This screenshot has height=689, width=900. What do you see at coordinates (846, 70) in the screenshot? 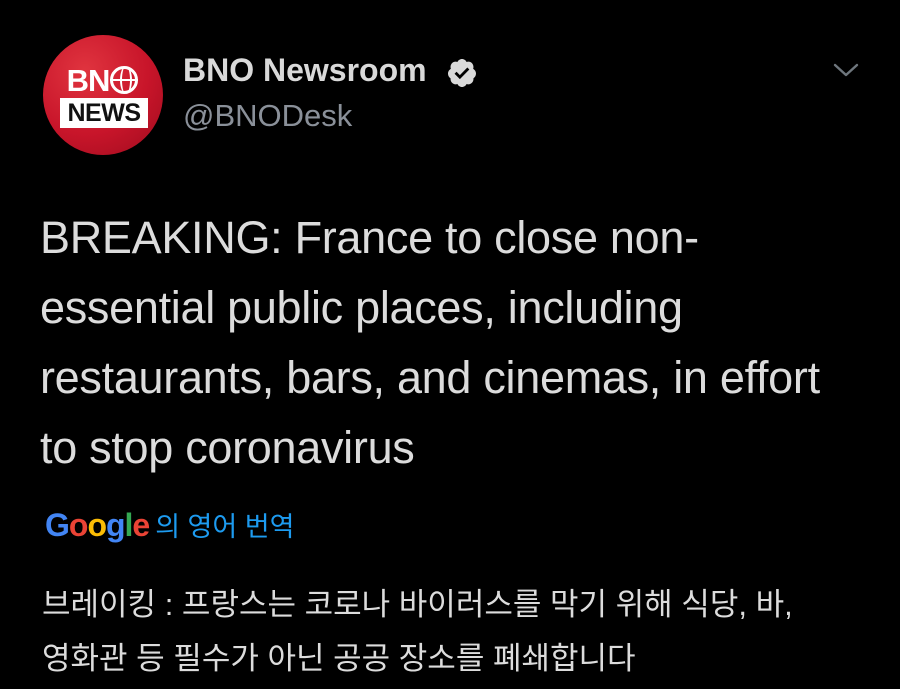
I see `chevron-down-icon` at bounding box center [846, 70].